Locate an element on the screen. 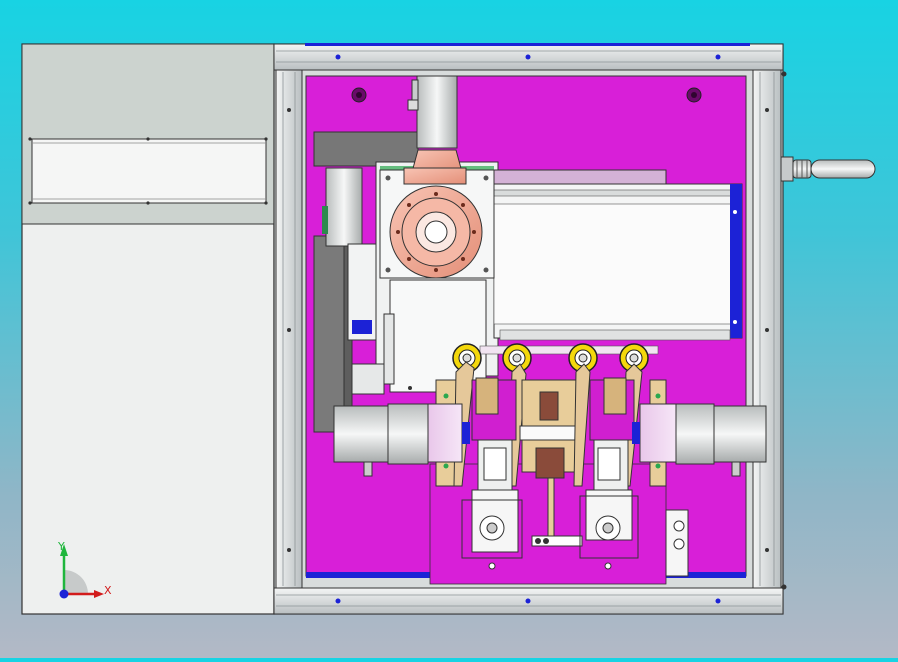  side-handle is located at coordinates (828, 169).